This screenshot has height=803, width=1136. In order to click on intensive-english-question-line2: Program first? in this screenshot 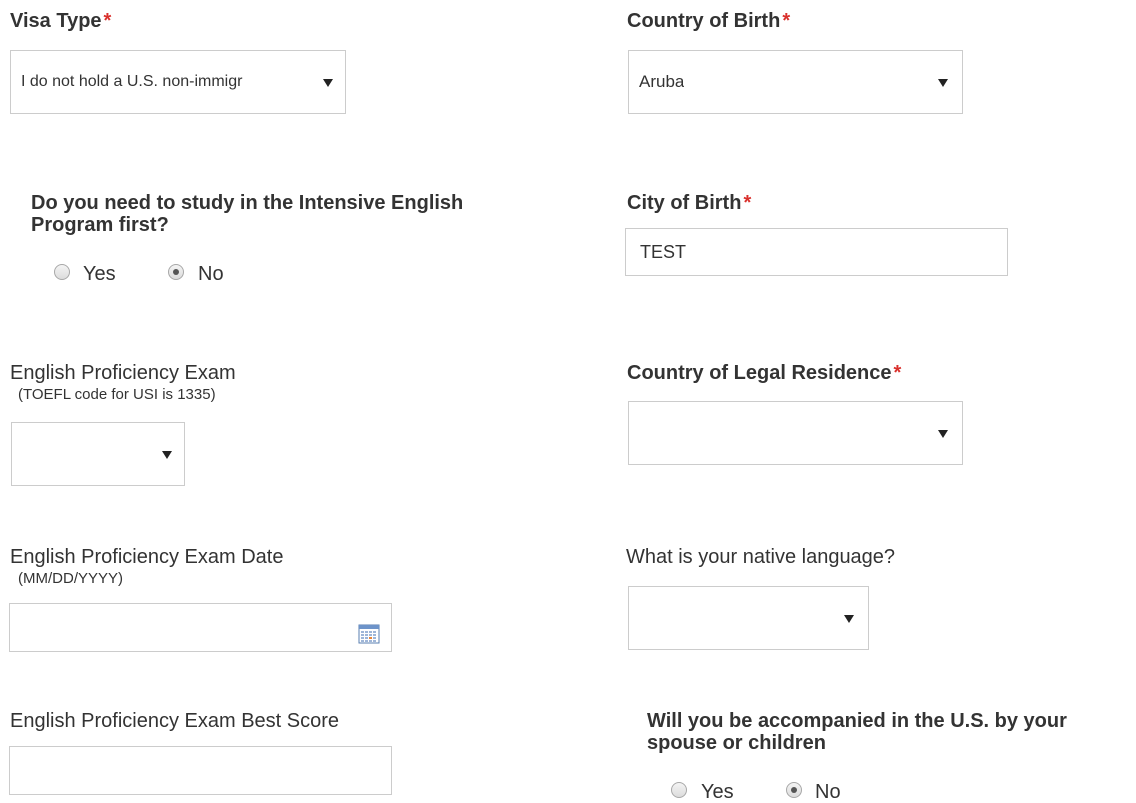, I will do `click(100, 225)`.